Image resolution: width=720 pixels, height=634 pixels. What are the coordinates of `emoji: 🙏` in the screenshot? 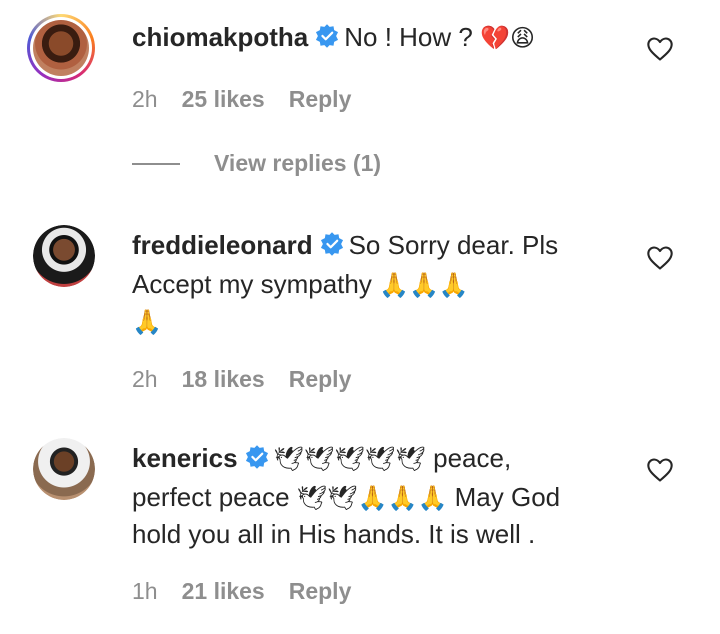 It's located at (147, 322).